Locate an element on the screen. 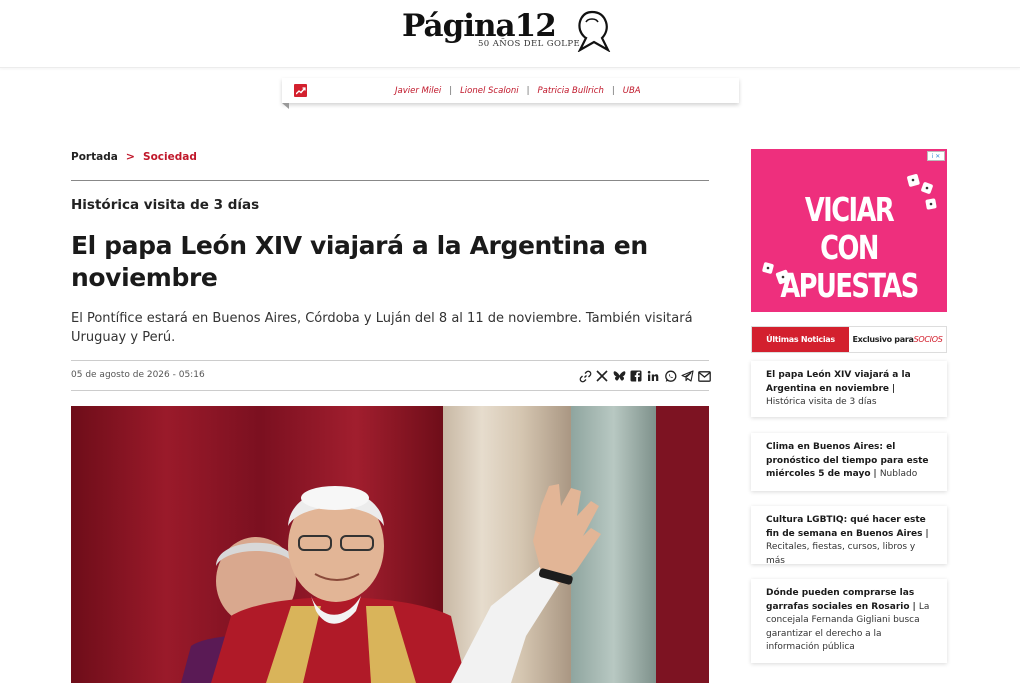  facebook-icon is located at coordinates (636, 376).